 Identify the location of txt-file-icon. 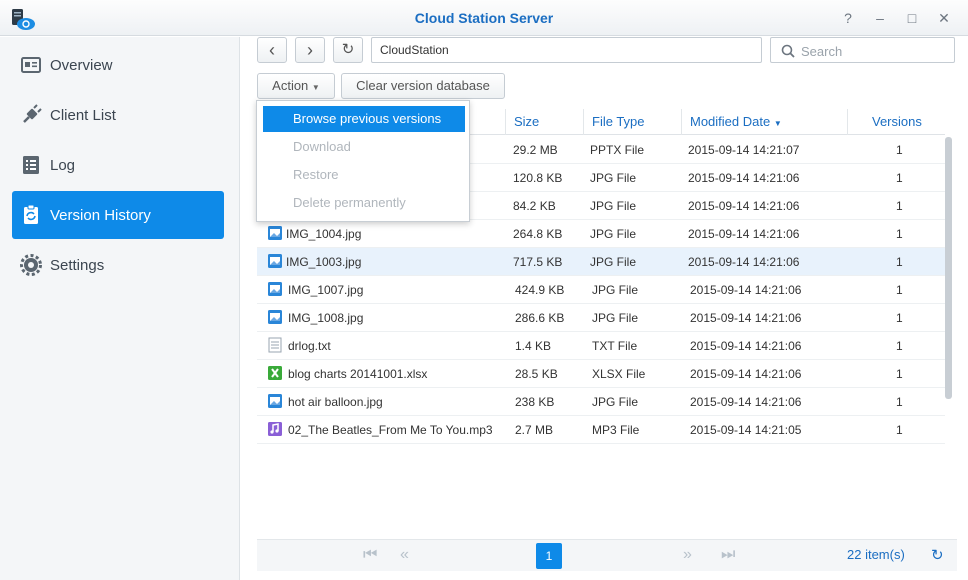
(275, 345).